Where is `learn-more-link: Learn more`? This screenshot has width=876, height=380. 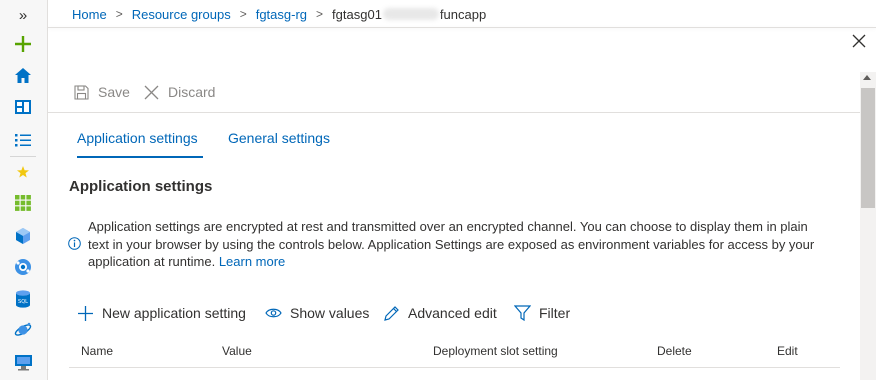
learn-more-link: Learn more is located at coordinates (252, 261).